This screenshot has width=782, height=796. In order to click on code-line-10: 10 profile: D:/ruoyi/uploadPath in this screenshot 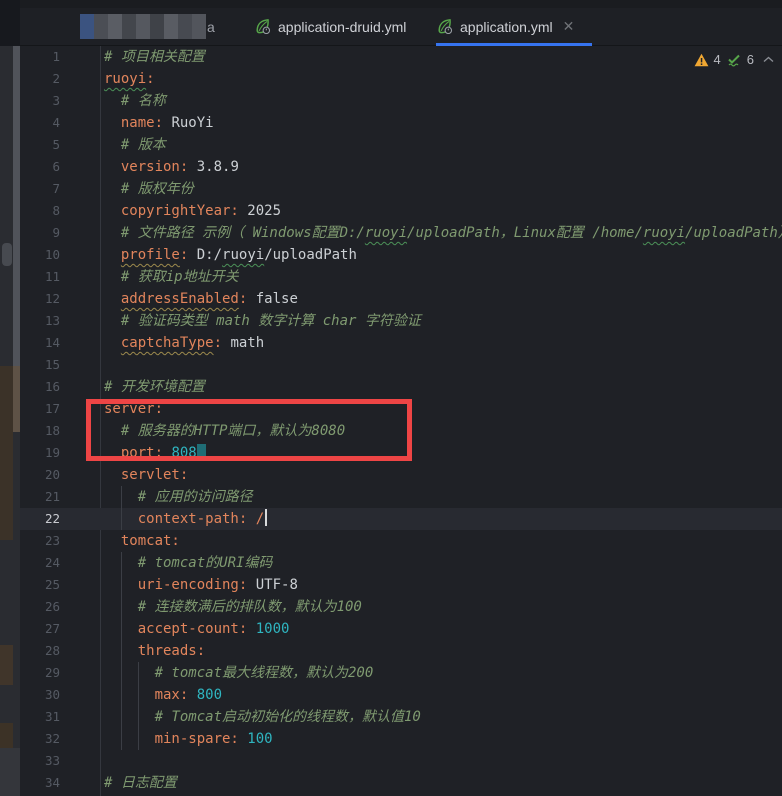, I will do `click(401, 255)`.